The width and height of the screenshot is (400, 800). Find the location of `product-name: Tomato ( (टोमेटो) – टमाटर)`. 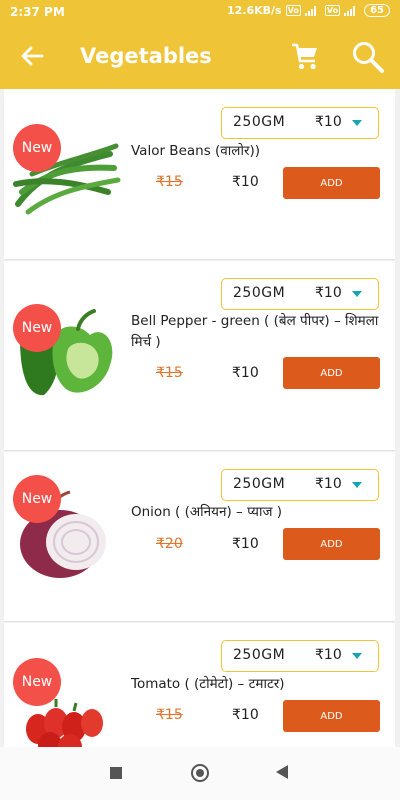

product-name: Tomato ( (टोमेटो) – टमाटर) is located at coordinates (208, 684).